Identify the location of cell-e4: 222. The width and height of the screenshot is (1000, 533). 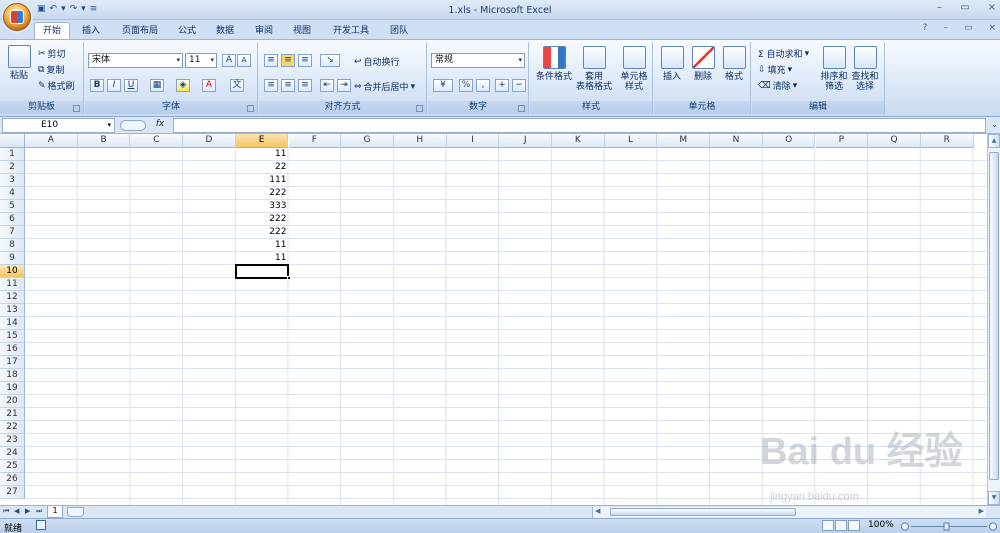
(262, 193).